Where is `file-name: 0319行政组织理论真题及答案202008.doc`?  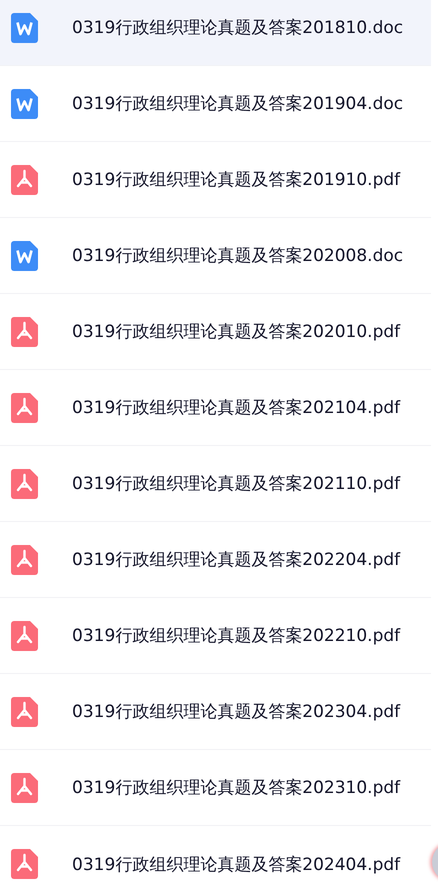 file-name: 0319行政组织理论真题及答案202008.doc is located at coordinates (238, 256).